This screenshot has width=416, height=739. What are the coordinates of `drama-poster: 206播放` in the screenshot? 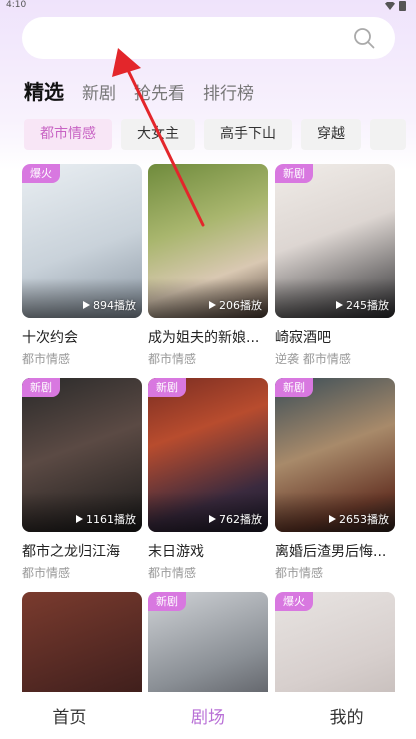 It's located at (208, 241).